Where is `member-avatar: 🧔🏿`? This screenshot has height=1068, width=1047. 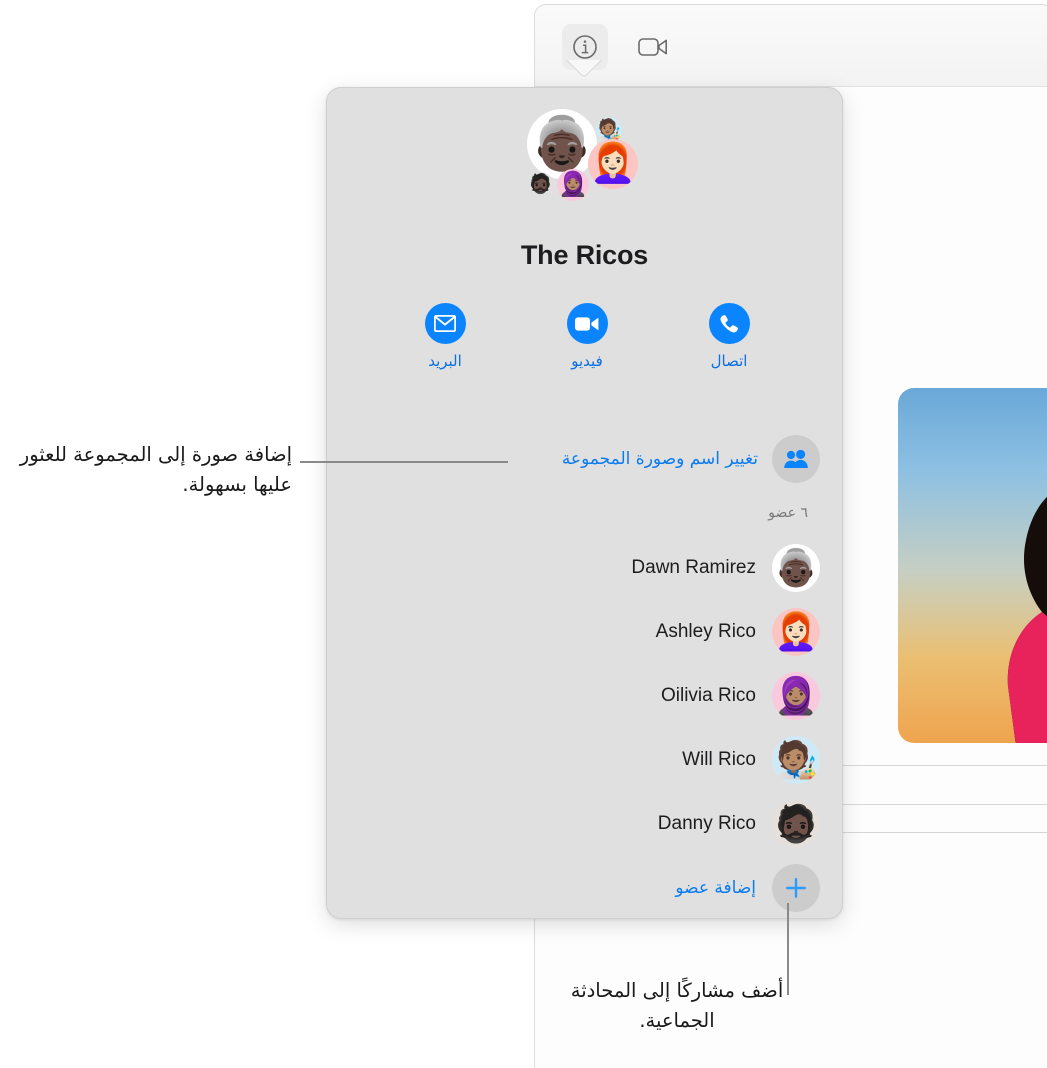
member-avatar: 🧔🏿 is located at coordinates (796, 824).